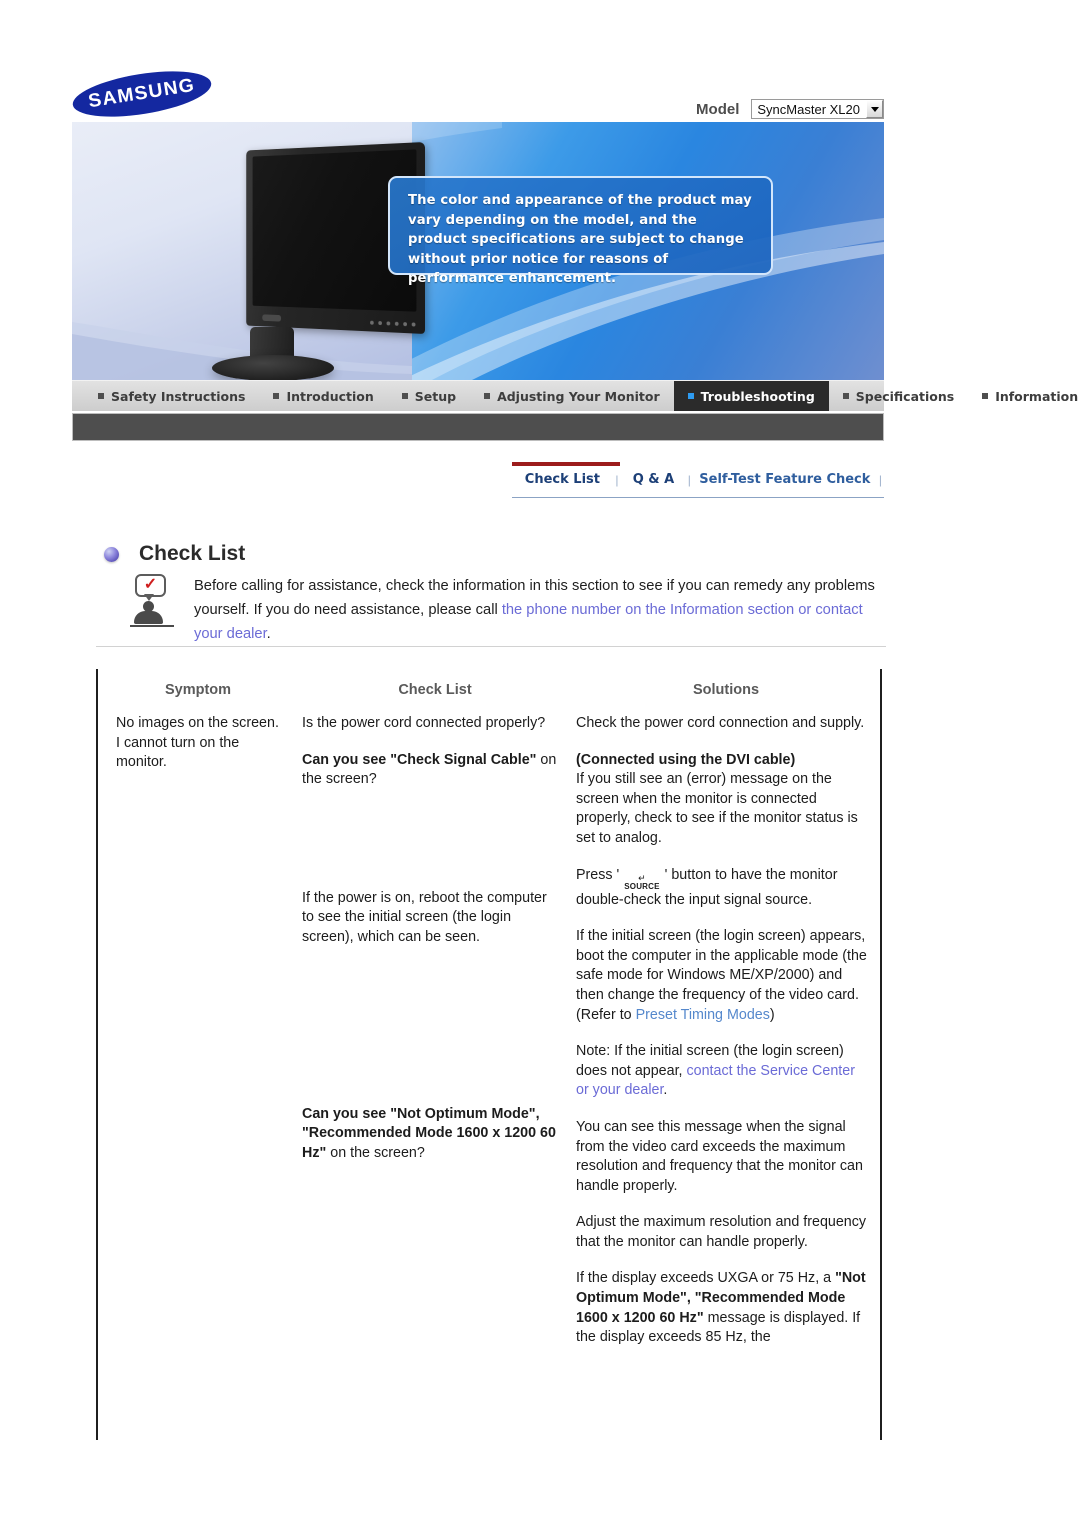  What do you see at coordinates (273, 367) in the screenshot?
I see `monitor-stand-base` at bounding box center [273, 367].